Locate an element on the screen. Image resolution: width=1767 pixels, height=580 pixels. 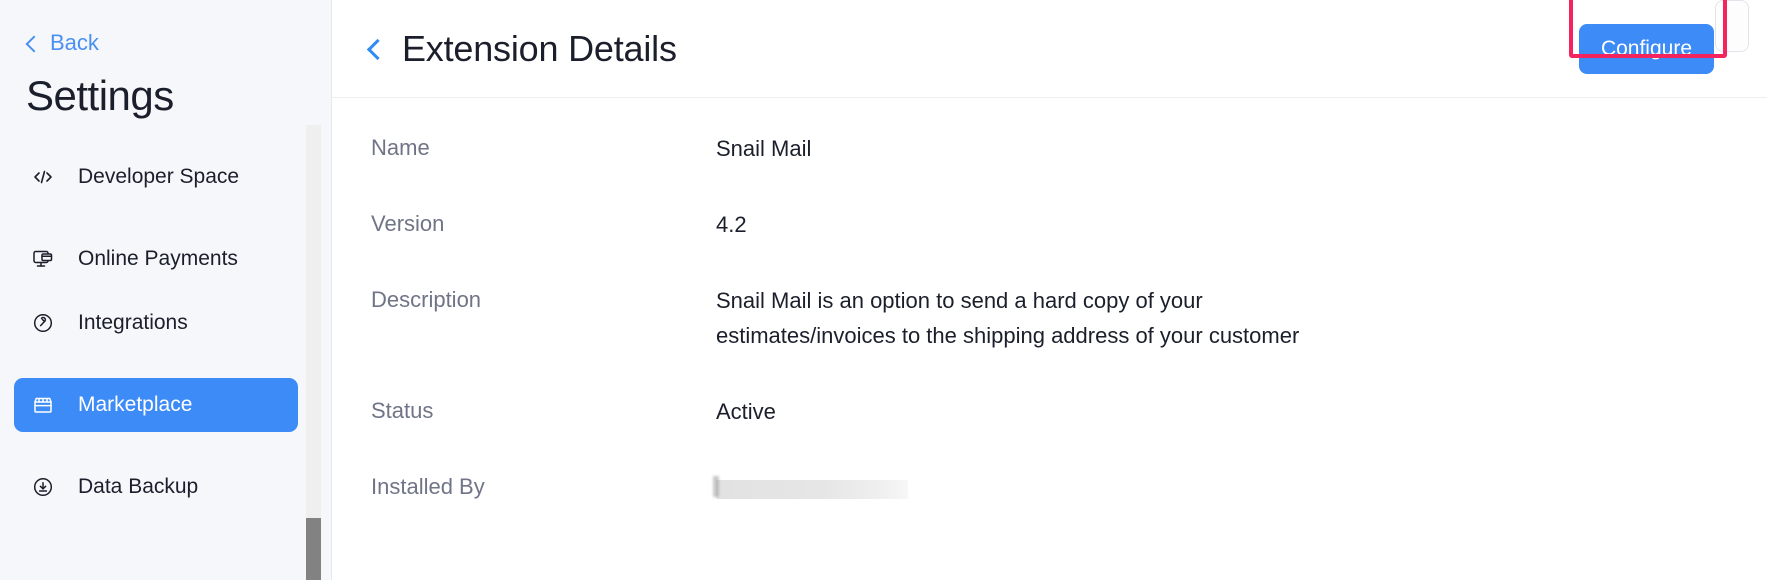
detail-value-redacted is located at coordinates (812, 487).